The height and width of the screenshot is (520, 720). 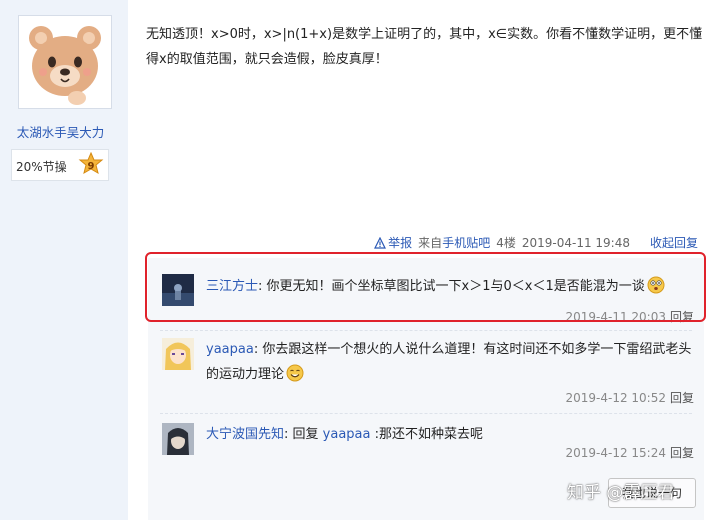 I want to click on reply-meta: 2019-4-12 15:24 回复, so click(x=629, y=452).